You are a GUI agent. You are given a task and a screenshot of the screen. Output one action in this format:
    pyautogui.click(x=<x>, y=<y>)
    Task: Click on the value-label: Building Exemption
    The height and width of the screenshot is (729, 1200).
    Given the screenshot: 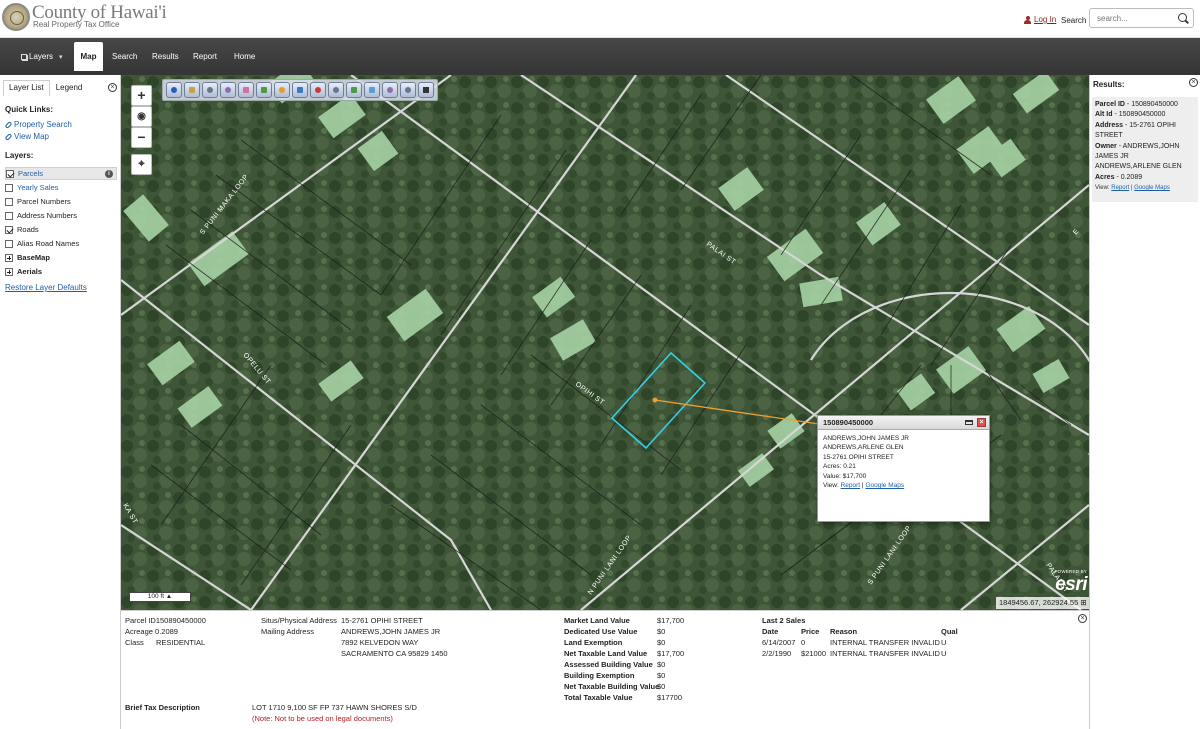 What is the action you would take?
    pyautogui.click(x=599, y=675)
    